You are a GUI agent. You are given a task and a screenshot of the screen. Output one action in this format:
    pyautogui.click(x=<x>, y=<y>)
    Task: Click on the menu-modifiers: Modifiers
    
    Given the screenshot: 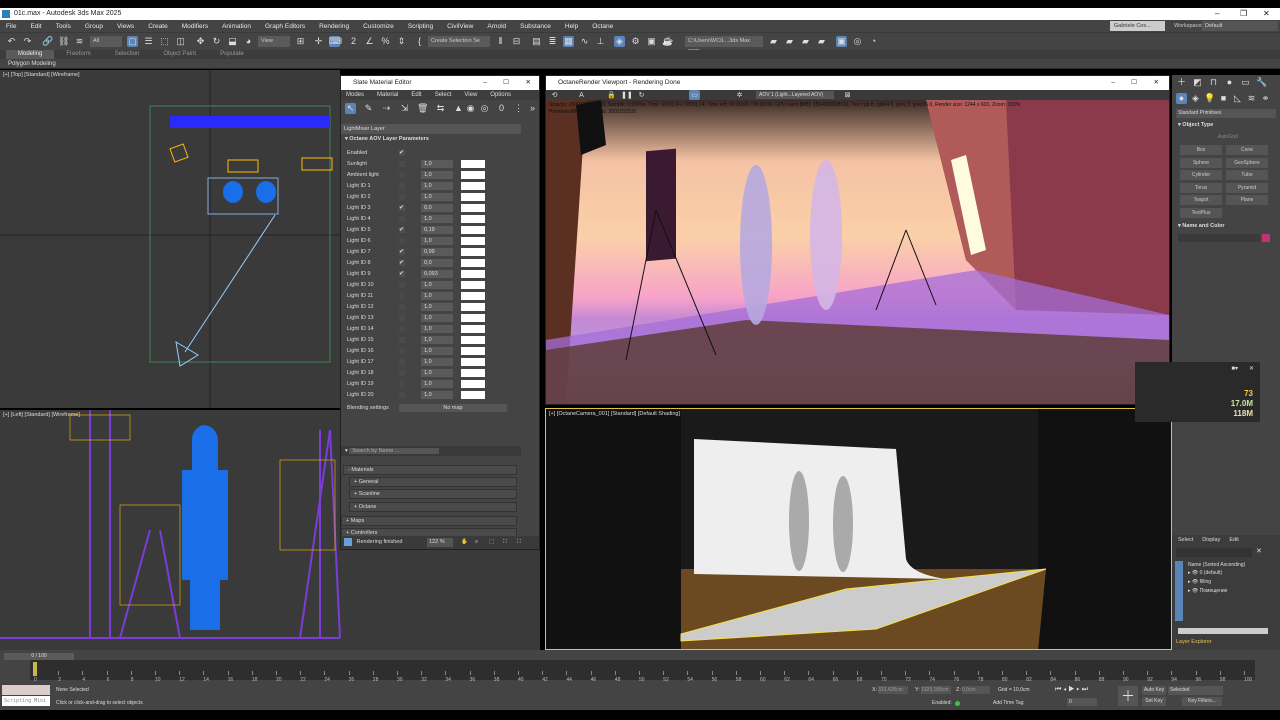 What is the action you would take?
    pyautogui.click(x=196, y=26)
    